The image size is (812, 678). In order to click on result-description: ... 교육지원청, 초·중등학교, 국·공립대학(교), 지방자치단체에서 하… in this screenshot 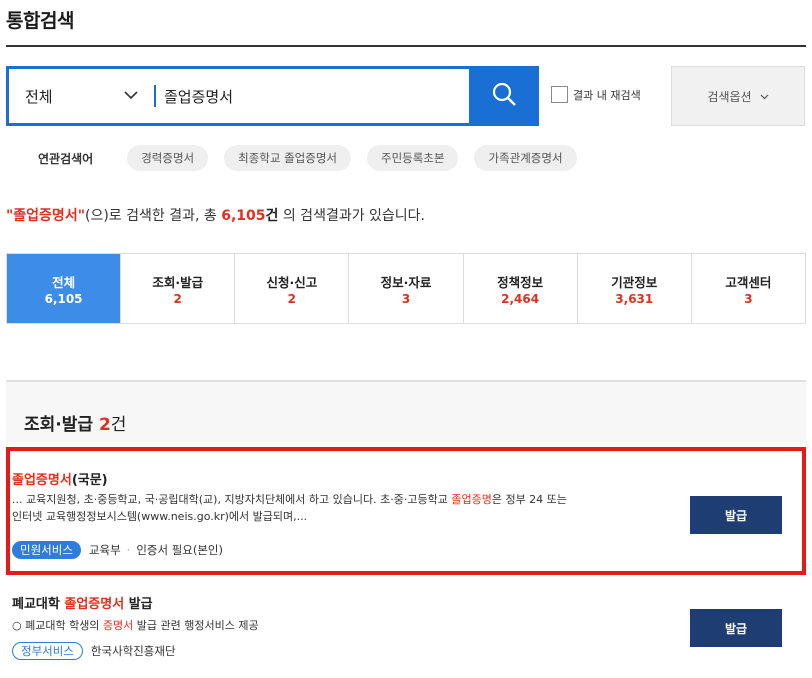, I will do `click(342, 508)`.